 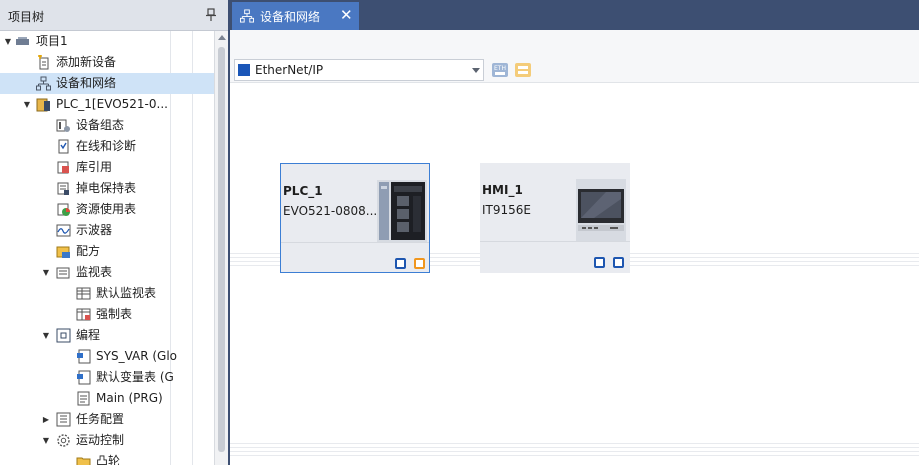 I want to click on tree-item-devices-networks: 设备和网络, so click(x=107, y=83).